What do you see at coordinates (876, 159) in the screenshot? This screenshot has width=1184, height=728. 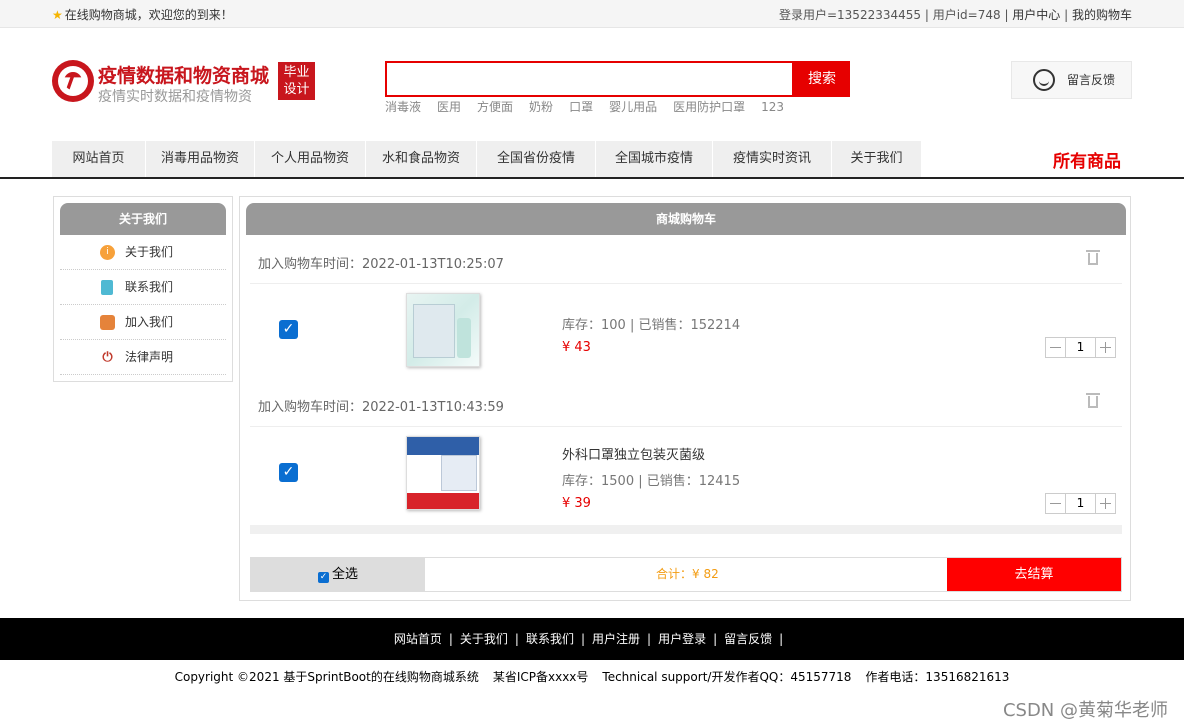 I see `nav-item-about: 关于我们` at bounding box center [876, 159].